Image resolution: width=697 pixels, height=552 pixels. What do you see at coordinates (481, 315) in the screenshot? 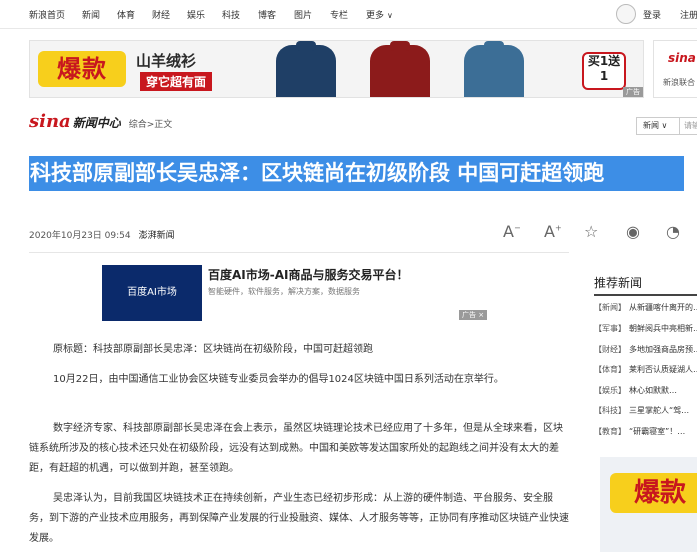
I see `close-icon: ×` at bounding box center [481, 315].